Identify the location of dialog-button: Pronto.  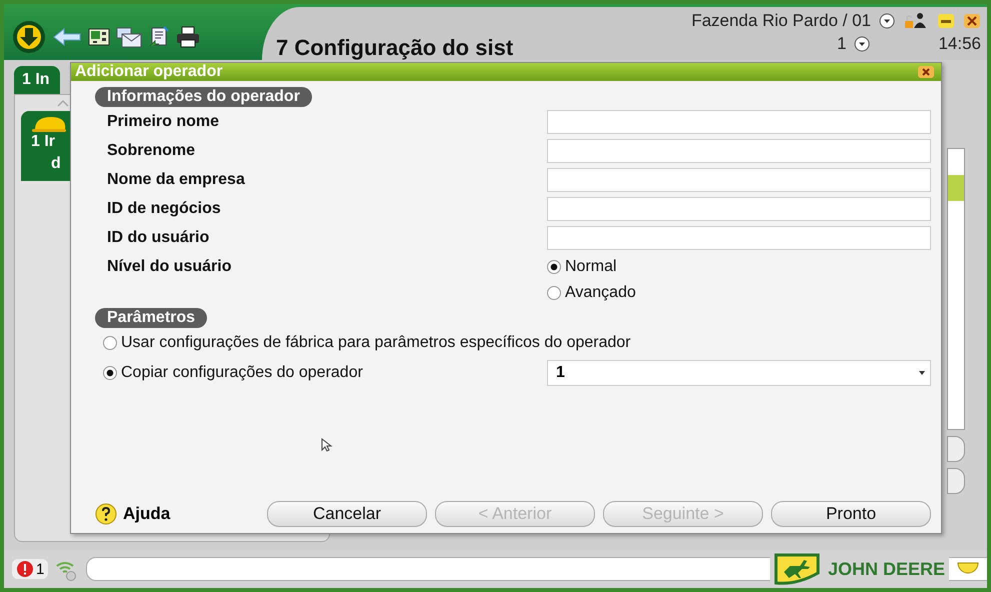
(851, 514).